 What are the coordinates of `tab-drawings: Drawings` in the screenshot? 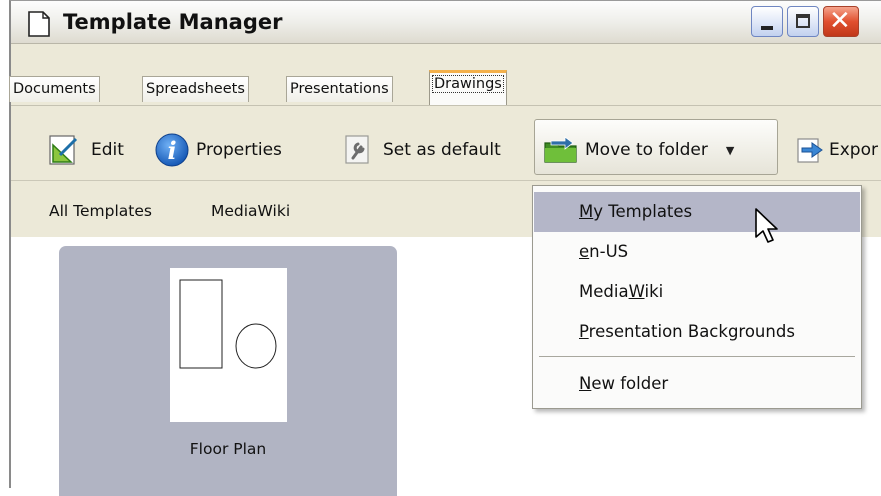 It's located at (468, 88).